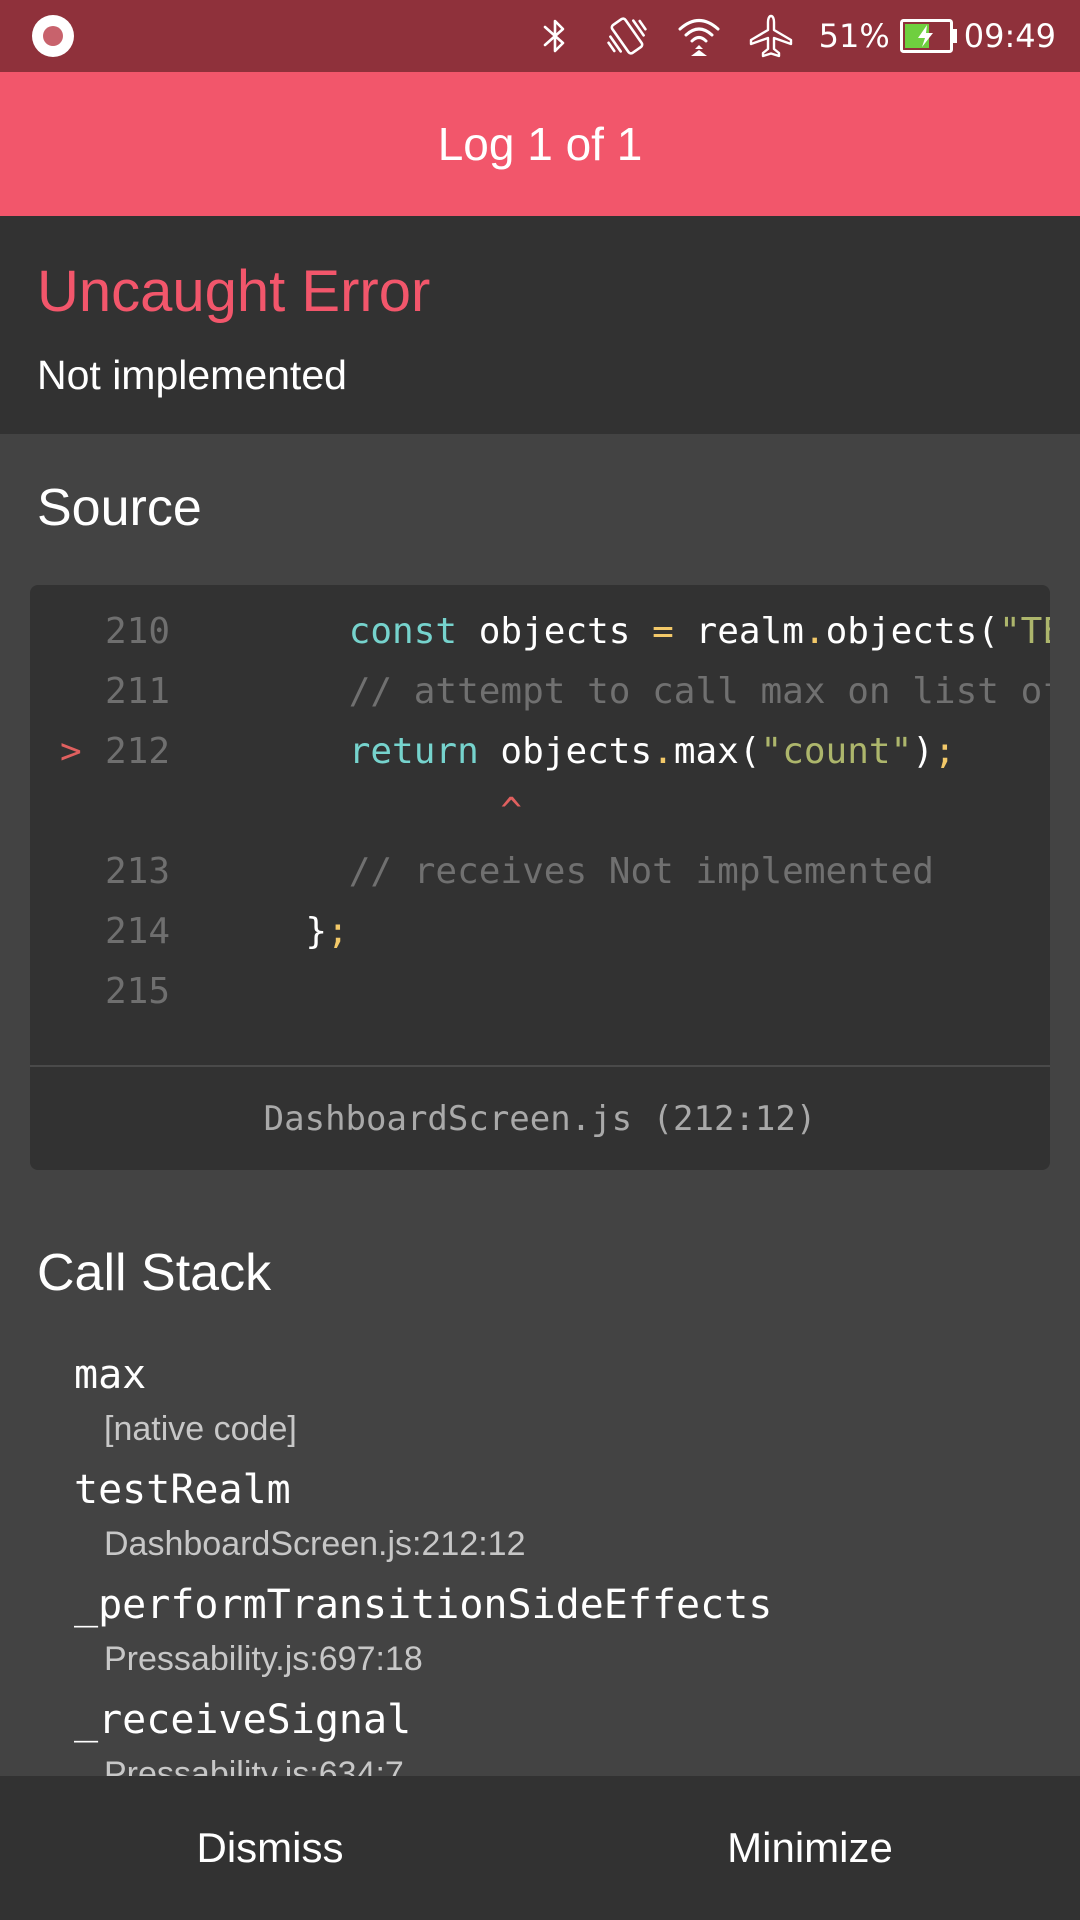 This screenshot has height=1920, width=1080. Describe the element at coordinates (71, 751) in the screenshot. I see `error-line-marker: >` at that location.